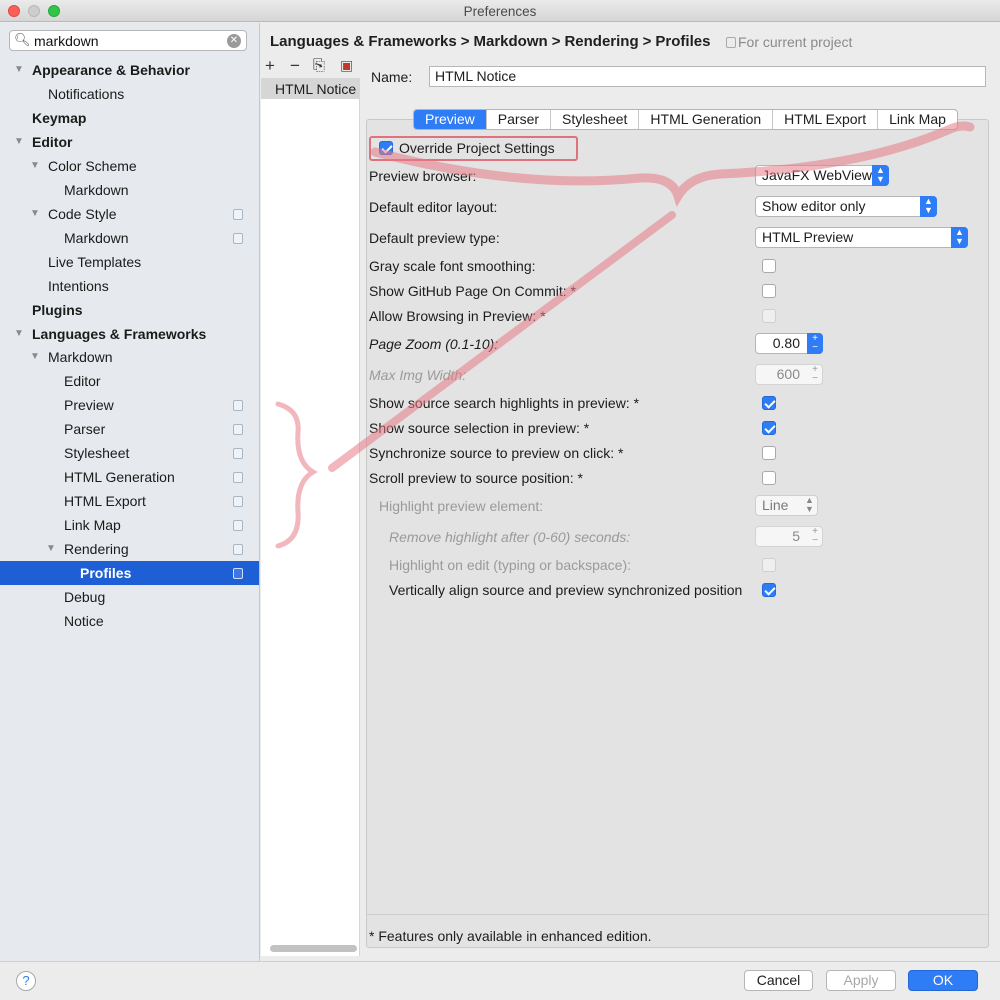  What do you see at coordinates (822, 175) in the screenshot?
I see `preview-browser-select: JavaFX WebView ▲ ▼` at bounding box center [822, 175].